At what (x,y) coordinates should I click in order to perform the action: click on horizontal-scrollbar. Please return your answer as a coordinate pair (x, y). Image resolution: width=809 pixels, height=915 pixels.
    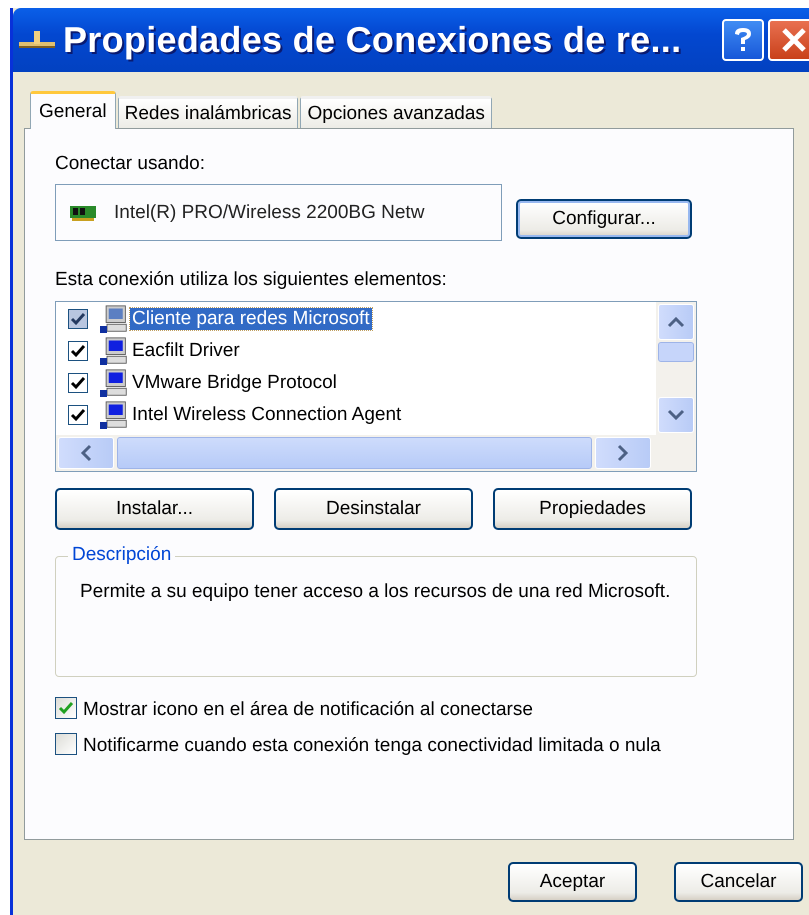
    Looking at the image, I should click on (376, 453).